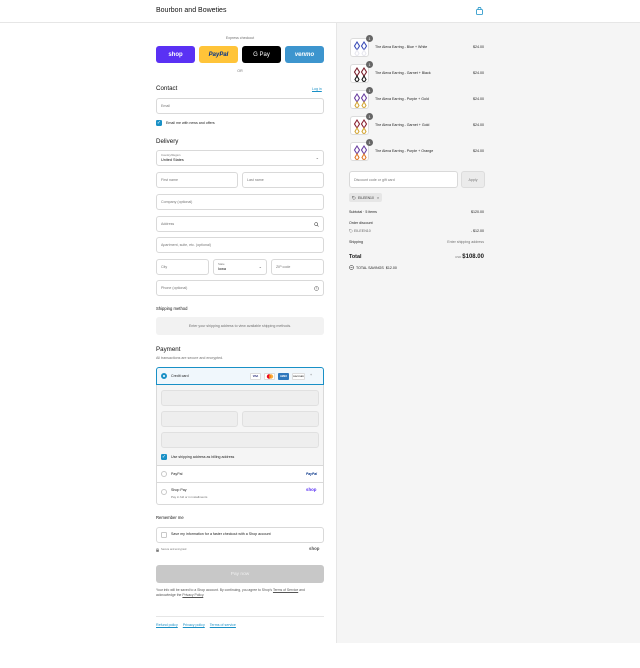 This screenshot has width=640, height=668. Describe the element at coordinates (169, 180) in the screenshot. I see `first-name-placeholder: First name` at that location.